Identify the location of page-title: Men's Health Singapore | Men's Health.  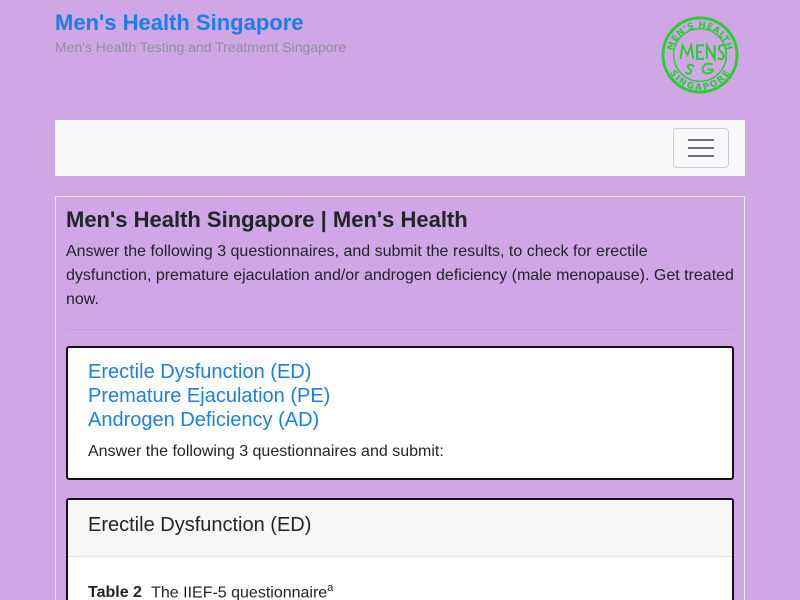
(267, 219).